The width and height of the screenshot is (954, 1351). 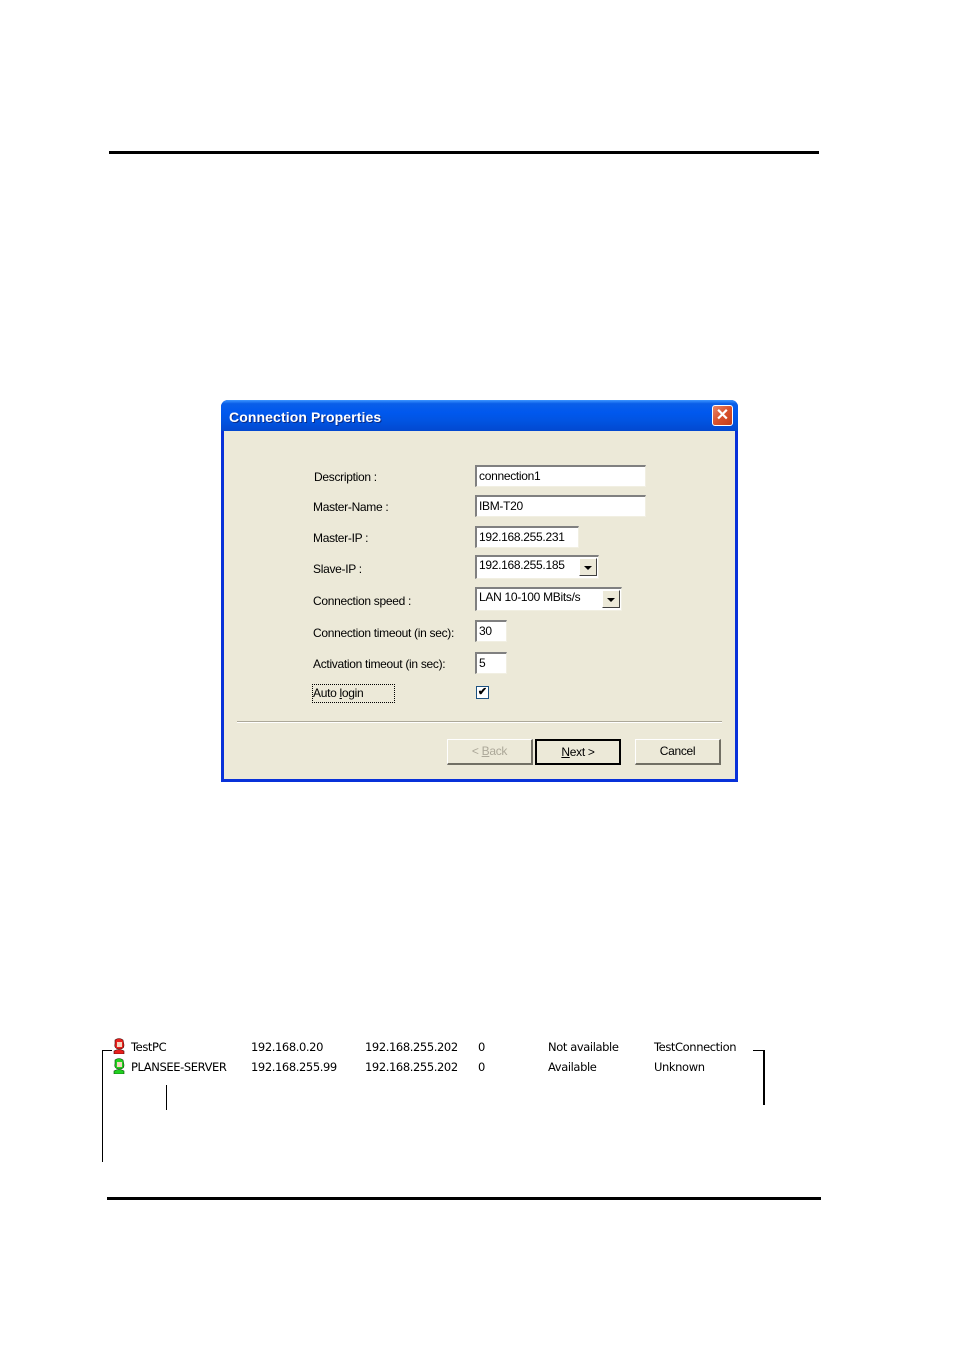 What do you see at coordinates (352, 693) in the screenshot?
I see `auto-login-label-post: ogin` at bounding box center [352, 693].